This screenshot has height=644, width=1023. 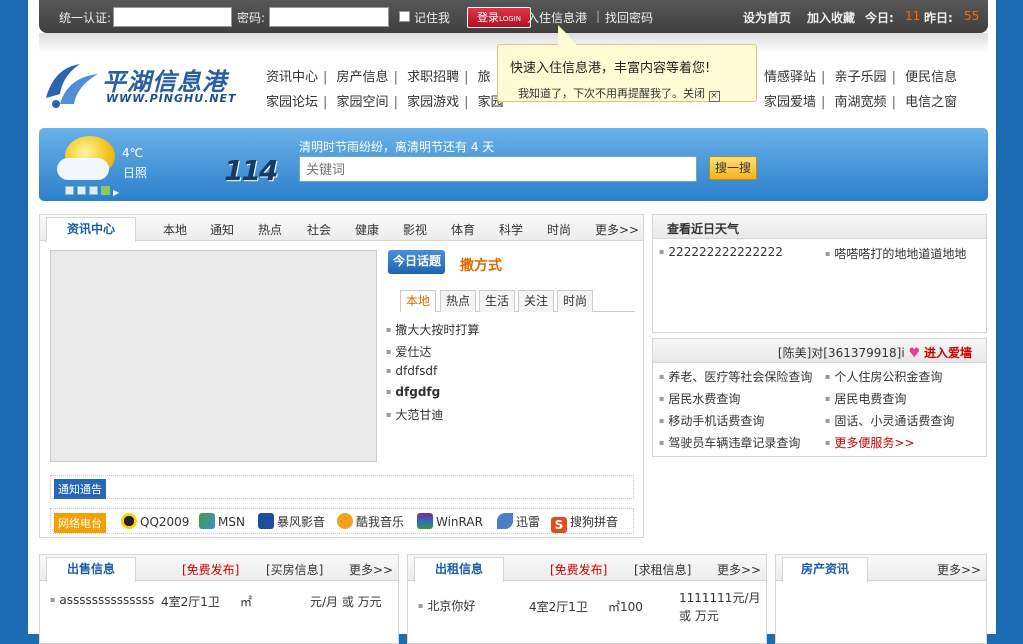 I want to click on news-tab: 健康, so click(x=367, y=229).